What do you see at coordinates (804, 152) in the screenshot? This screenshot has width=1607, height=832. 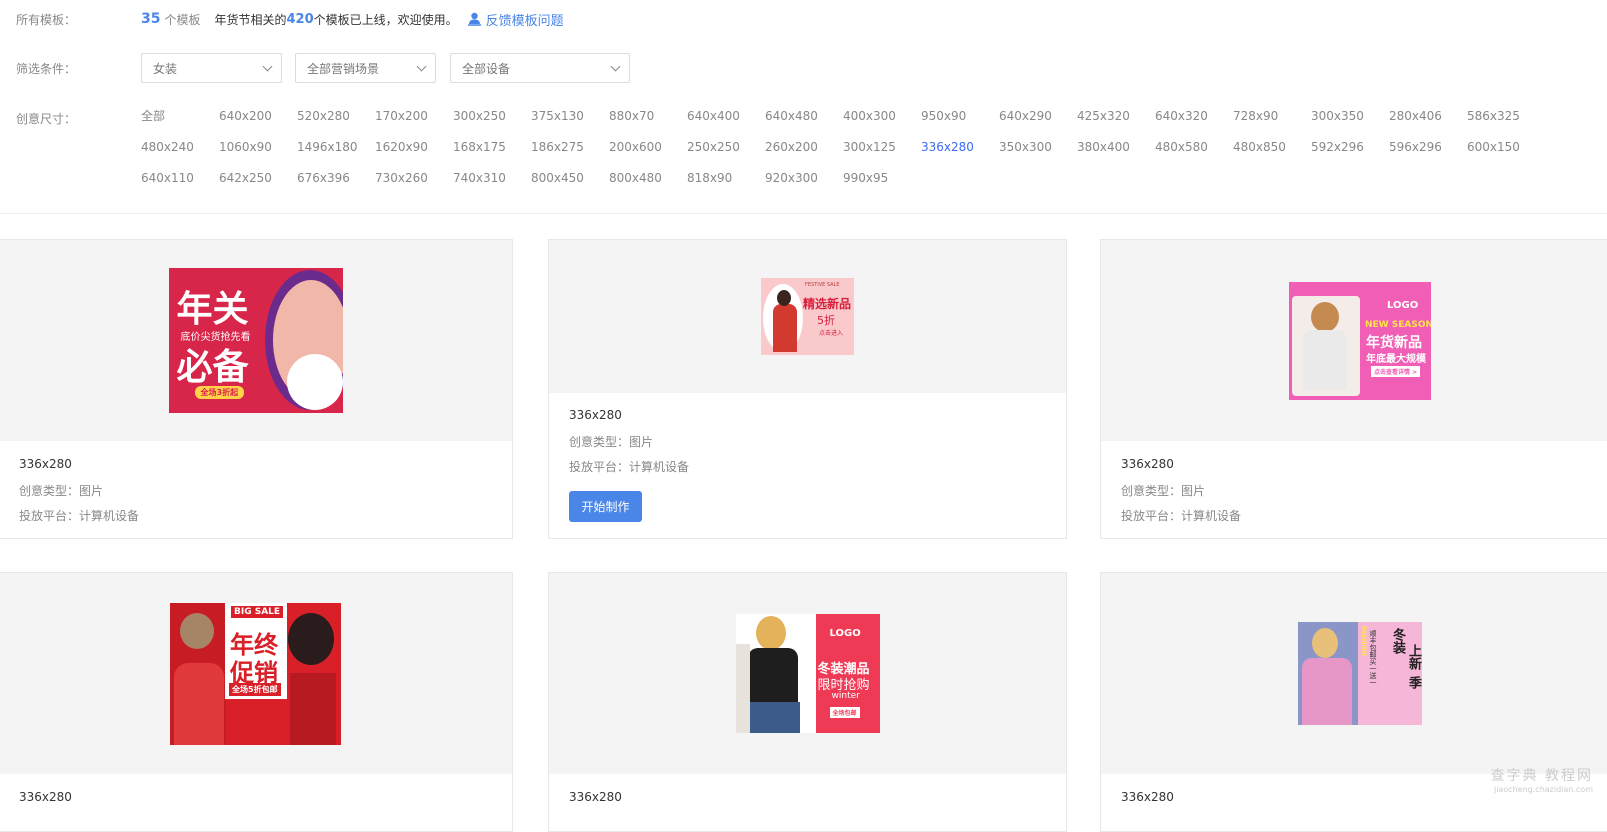 I see `size-option: 260x200` at bounding box center [804, 152].